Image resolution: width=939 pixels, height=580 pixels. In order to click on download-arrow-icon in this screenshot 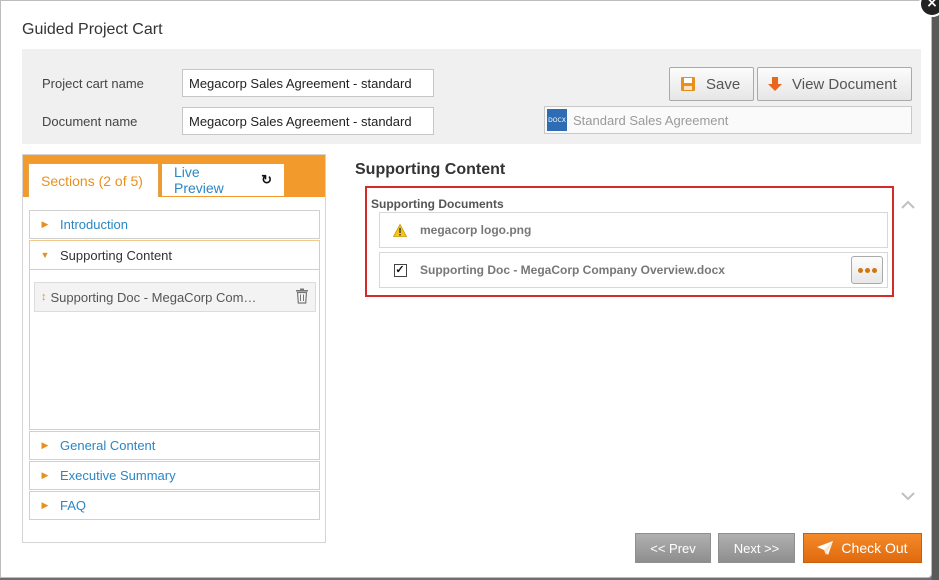, I will do `click(775, 84)`.